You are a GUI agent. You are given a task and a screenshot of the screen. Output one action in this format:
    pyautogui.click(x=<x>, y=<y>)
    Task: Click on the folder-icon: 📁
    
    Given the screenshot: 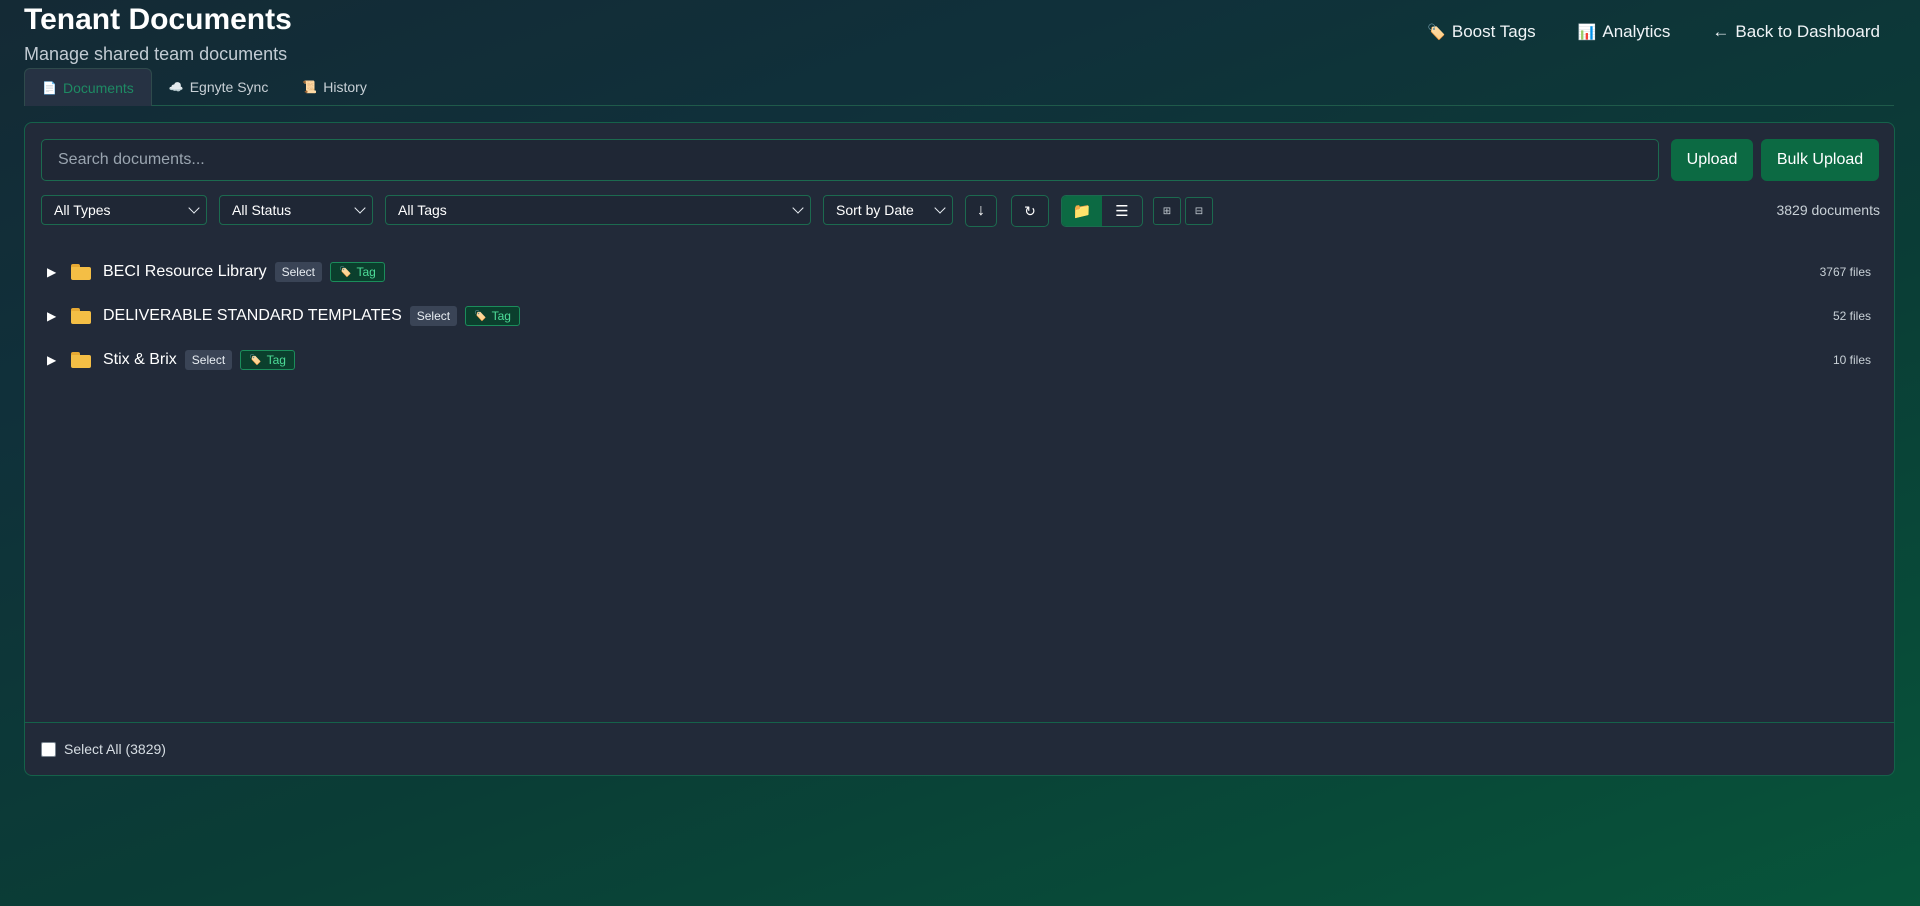 What is the action you would take?
    pyautogui.click(x=1082, y=211)
    